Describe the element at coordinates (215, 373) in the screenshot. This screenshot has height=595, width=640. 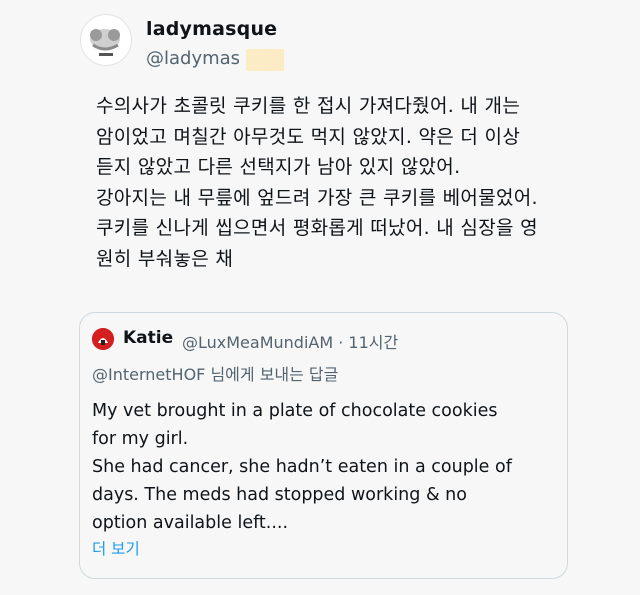
I see `quote-reply-to: @InternetHOF 님에게 보내는 답글` at that location.